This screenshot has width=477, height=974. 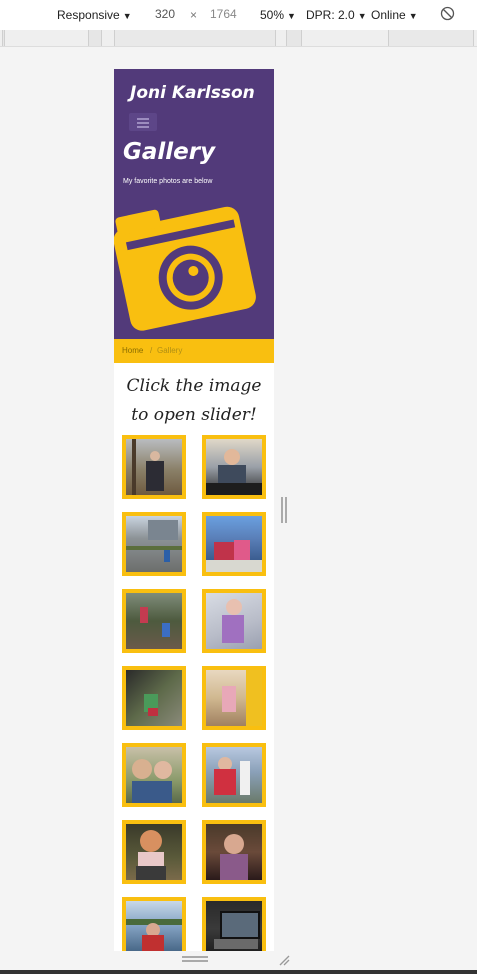 I want to click on viewport-height-input: 1764, so click(x=223, y=14).